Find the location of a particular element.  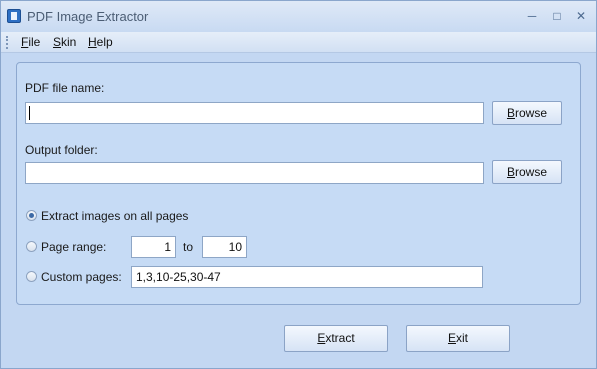

pdf-file-input is located at coordinates (254, 113).